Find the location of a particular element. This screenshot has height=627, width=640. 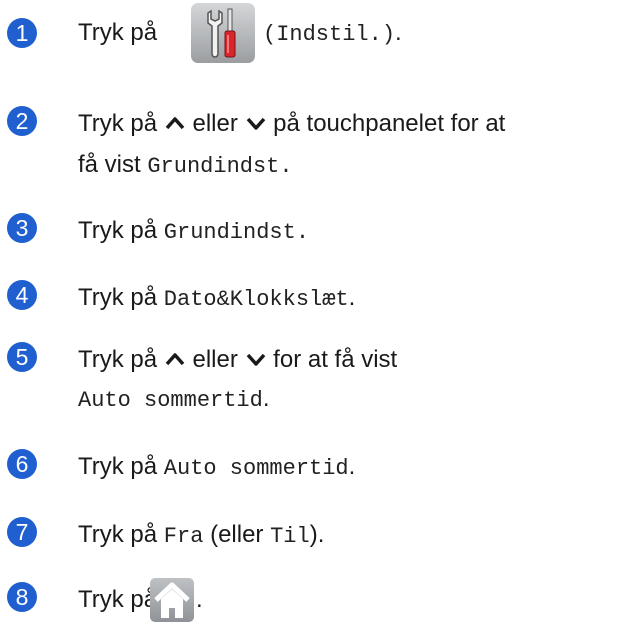

step-text: Tryk på Grundindst. is located at coordinates (193, 232).